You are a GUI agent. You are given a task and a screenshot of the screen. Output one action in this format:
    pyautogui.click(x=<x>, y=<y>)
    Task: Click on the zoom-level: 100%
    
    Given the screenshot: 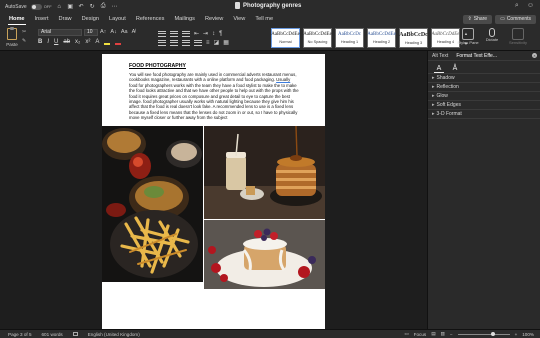 What is the action you would take?
    pyautogui.click(x=528, y=334)
    